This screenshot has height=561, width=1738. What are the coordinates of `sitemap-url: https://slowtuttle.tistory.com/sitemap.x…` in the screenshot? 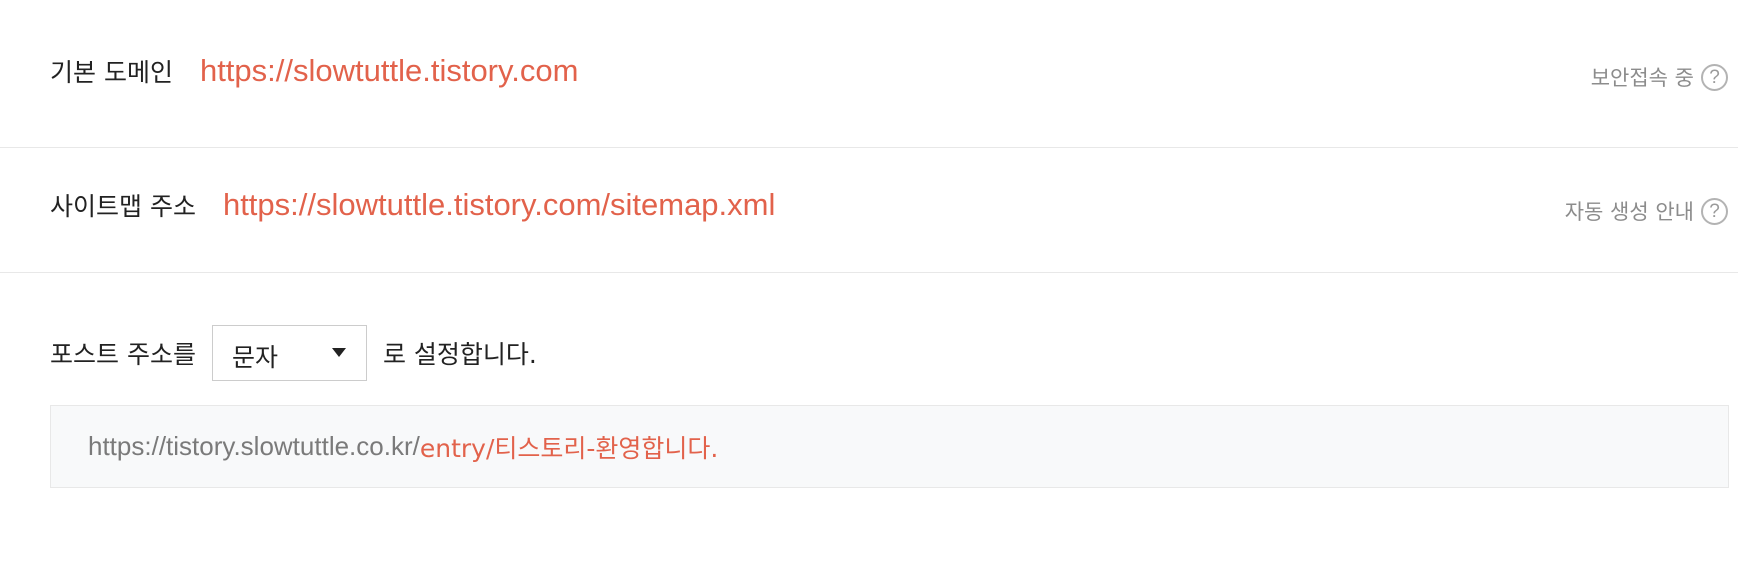 It's located at (499, 205).